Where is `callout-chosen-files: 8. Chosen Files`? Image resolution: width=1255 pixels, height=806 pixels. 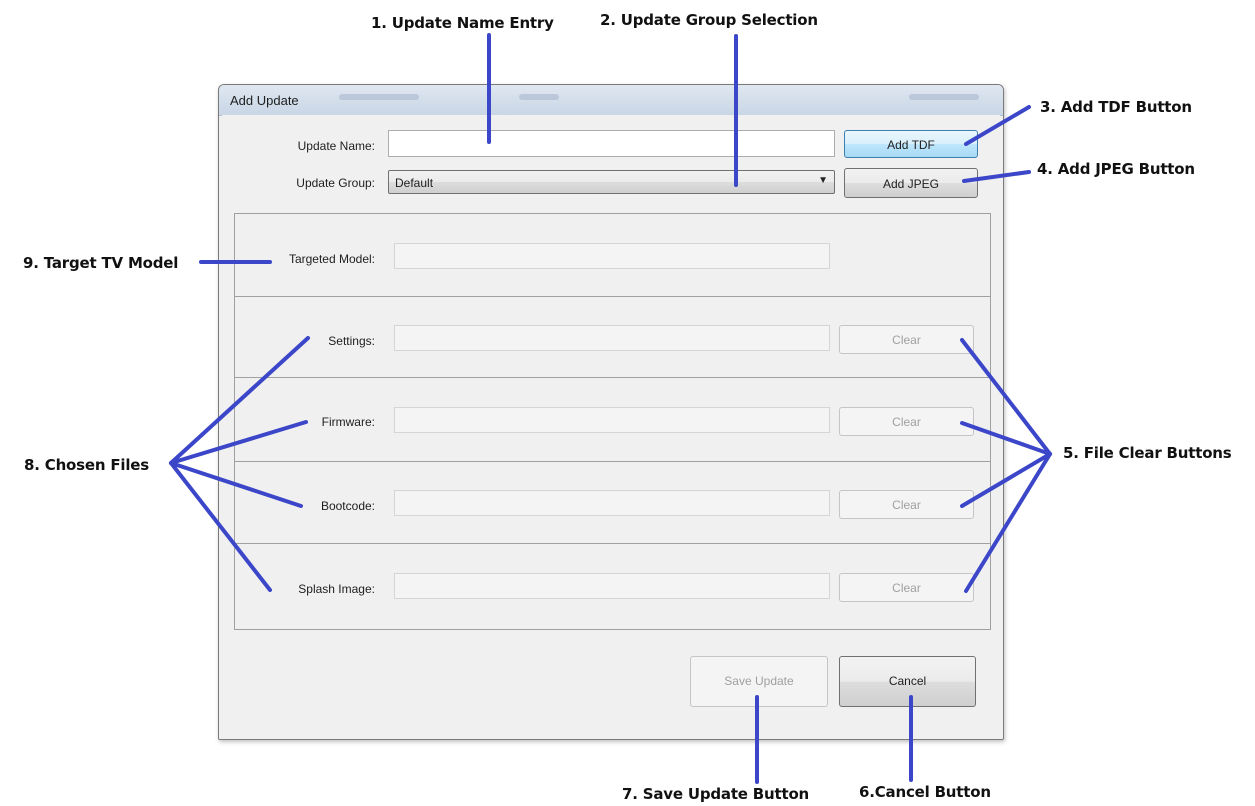
callout-chosen-files: 8. Chosen Files is located at coordinates (86, 465).